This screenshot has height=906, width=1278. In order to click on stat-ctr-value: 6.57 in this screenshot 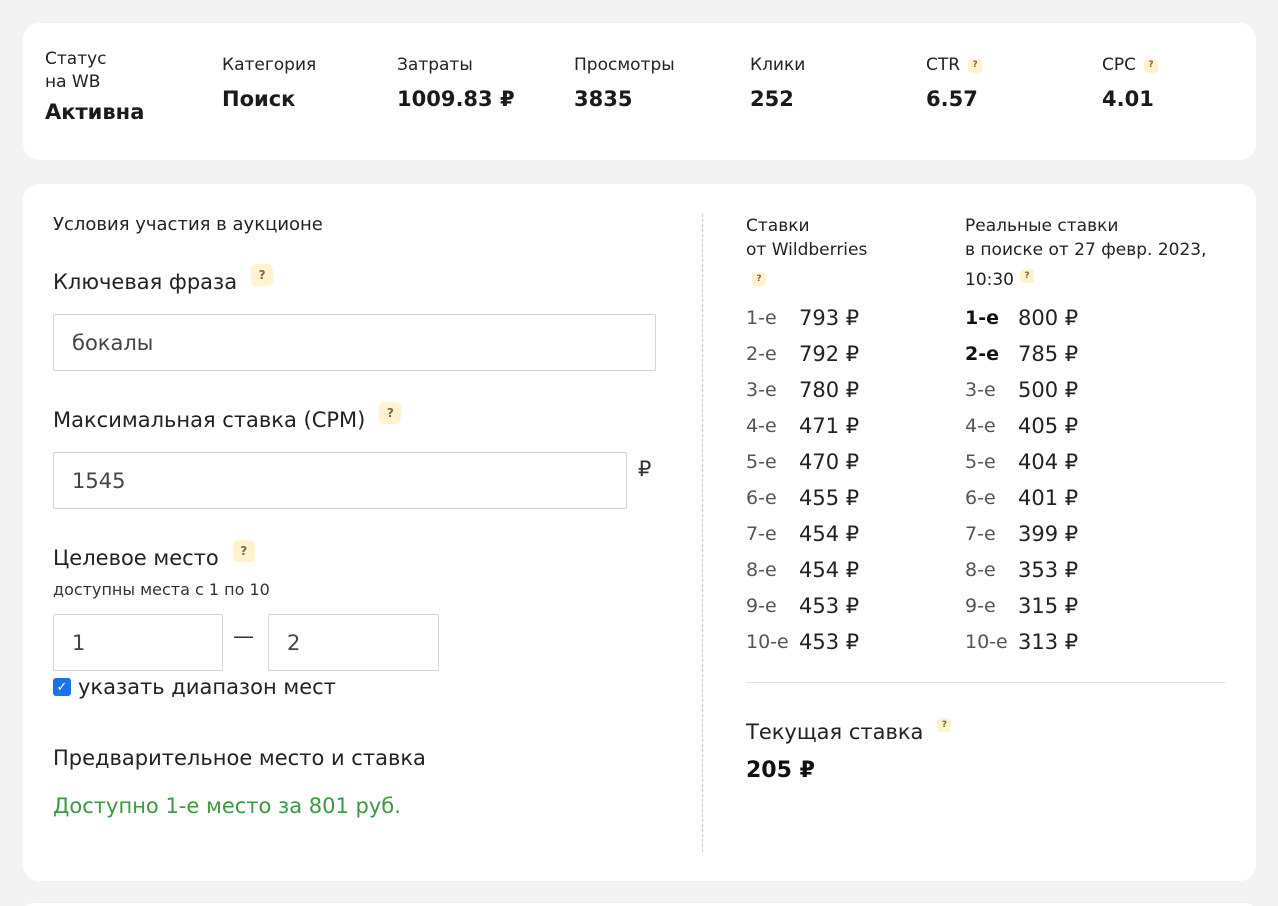, I will do `click(952, 99)`.